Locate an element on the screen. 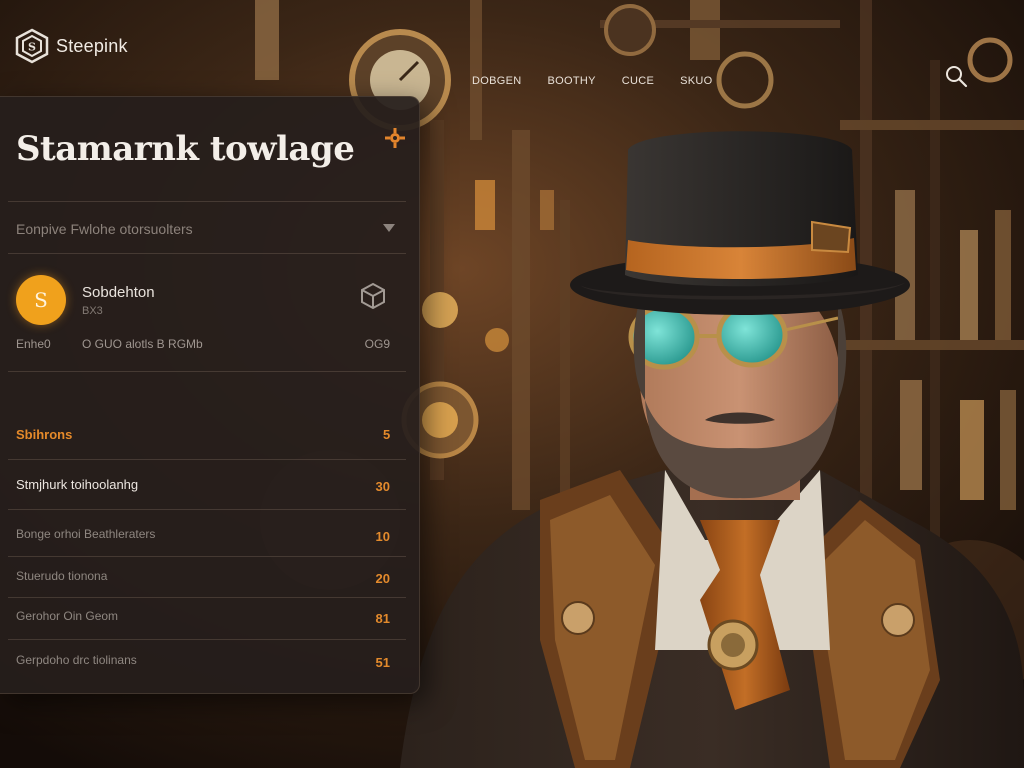 The image size is (1024, 768). user-name: Sobdehton is located at coordinates (118, 292).